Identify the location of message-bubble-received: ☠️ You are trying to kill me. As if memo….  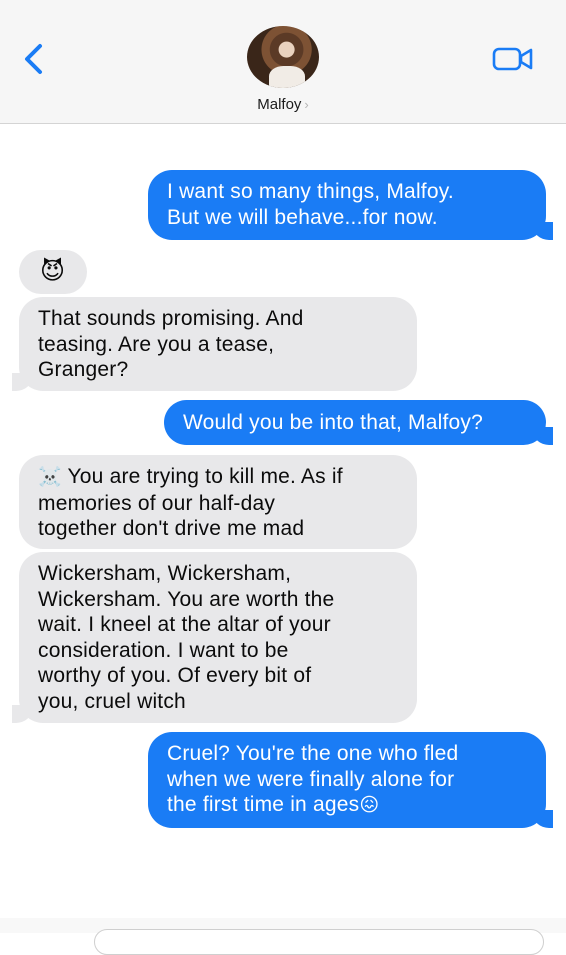
(218, 502).